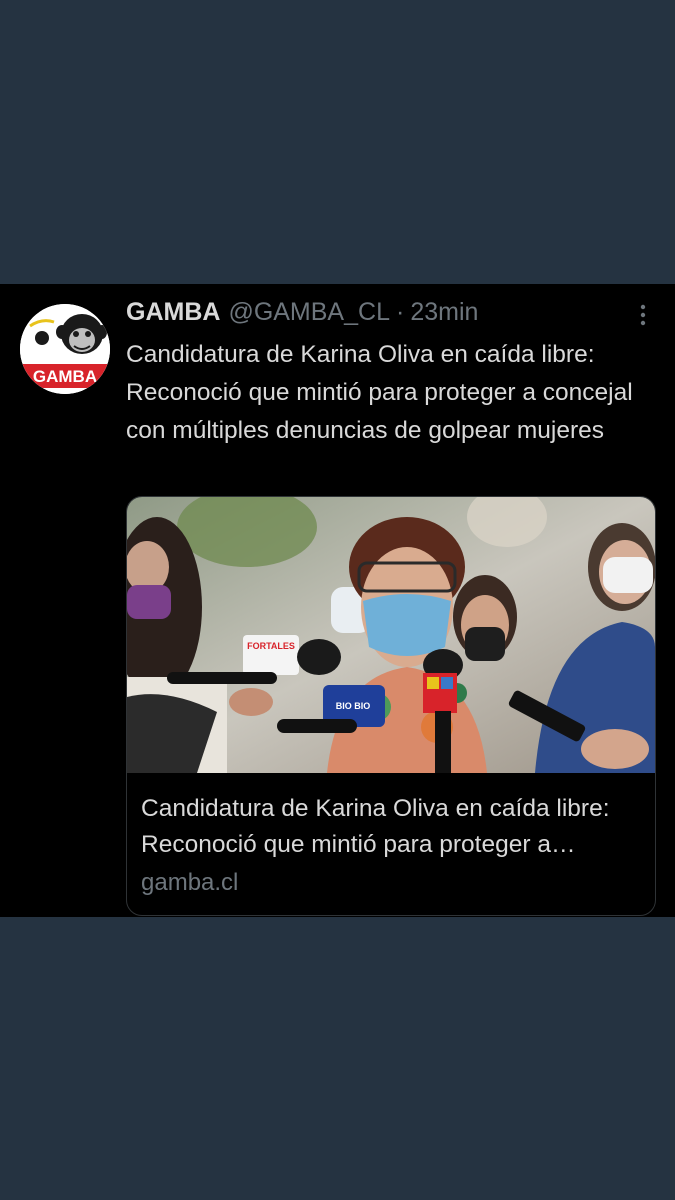 The height and width of the screenshot is (1200, 675). What do you see at coordinates (65, 376) in the screenshot?
I see `avatar-logo-text: GAMBA` at bounding box center [65, 376].